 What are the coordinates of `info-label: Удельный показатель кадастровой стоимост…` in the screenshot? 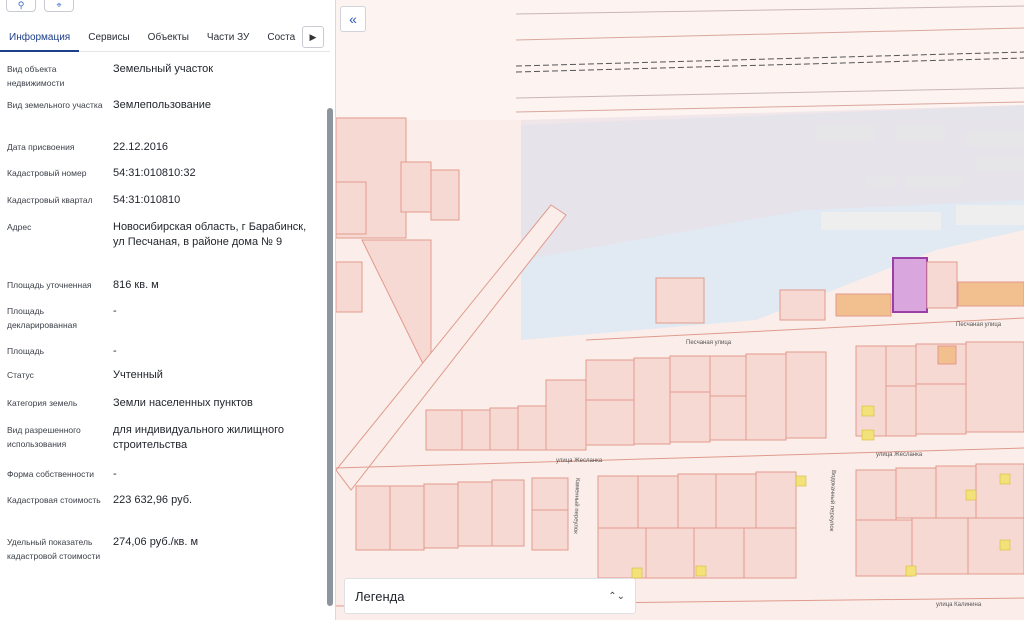 It's located at (54, 549).